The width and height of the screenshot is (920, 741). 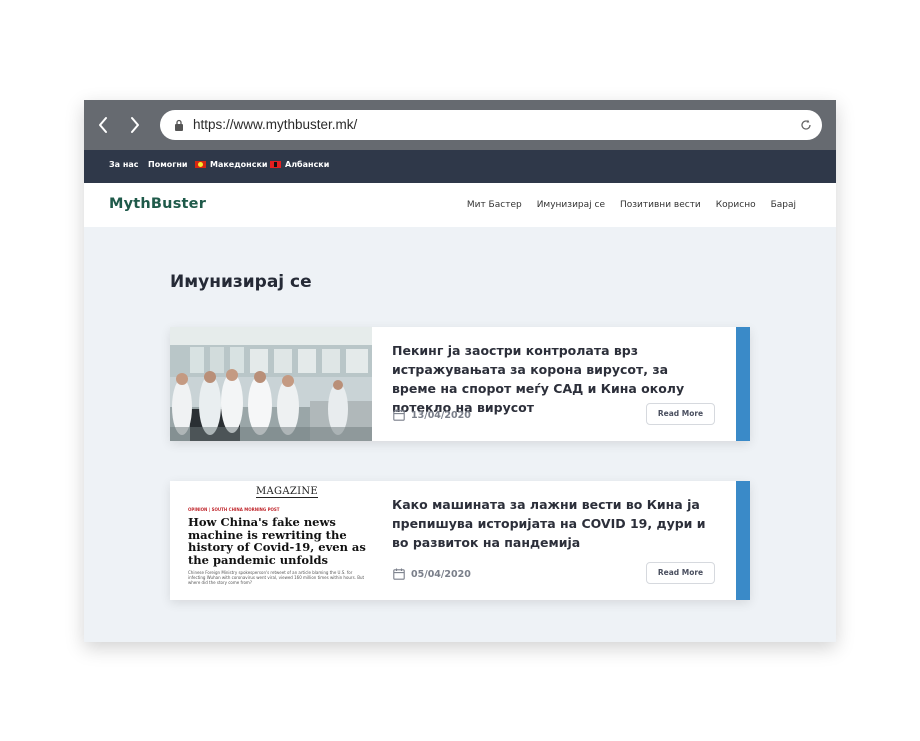 What do you see at coordinates (157, 204) in the screenshot?
I see `site-logo: MythBuster` at bounding box center [157, 204].